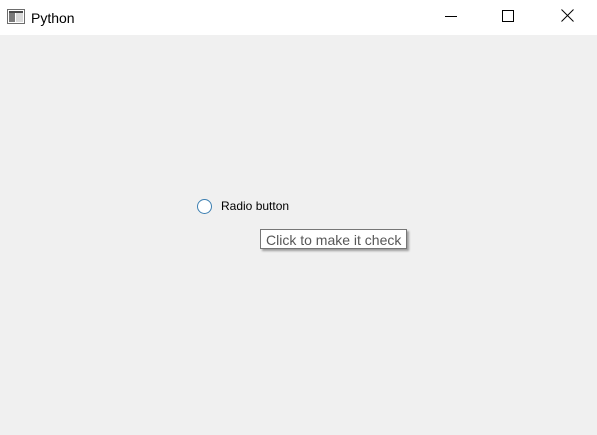 This screenshot has height=435, width=597. What do you see at coordinates (204, 206) in the screenshot?
I see `radio-circle-icon` at bounding box center [204, 206].